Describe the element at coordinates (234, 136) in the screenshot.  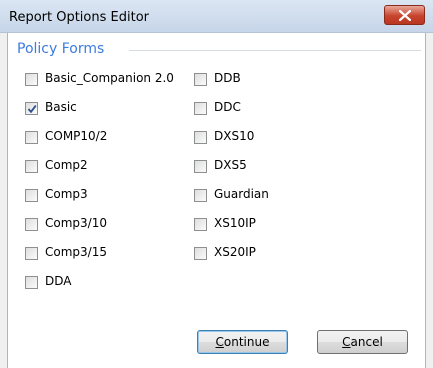
I see `checkbox-label: DXS10` at that location.